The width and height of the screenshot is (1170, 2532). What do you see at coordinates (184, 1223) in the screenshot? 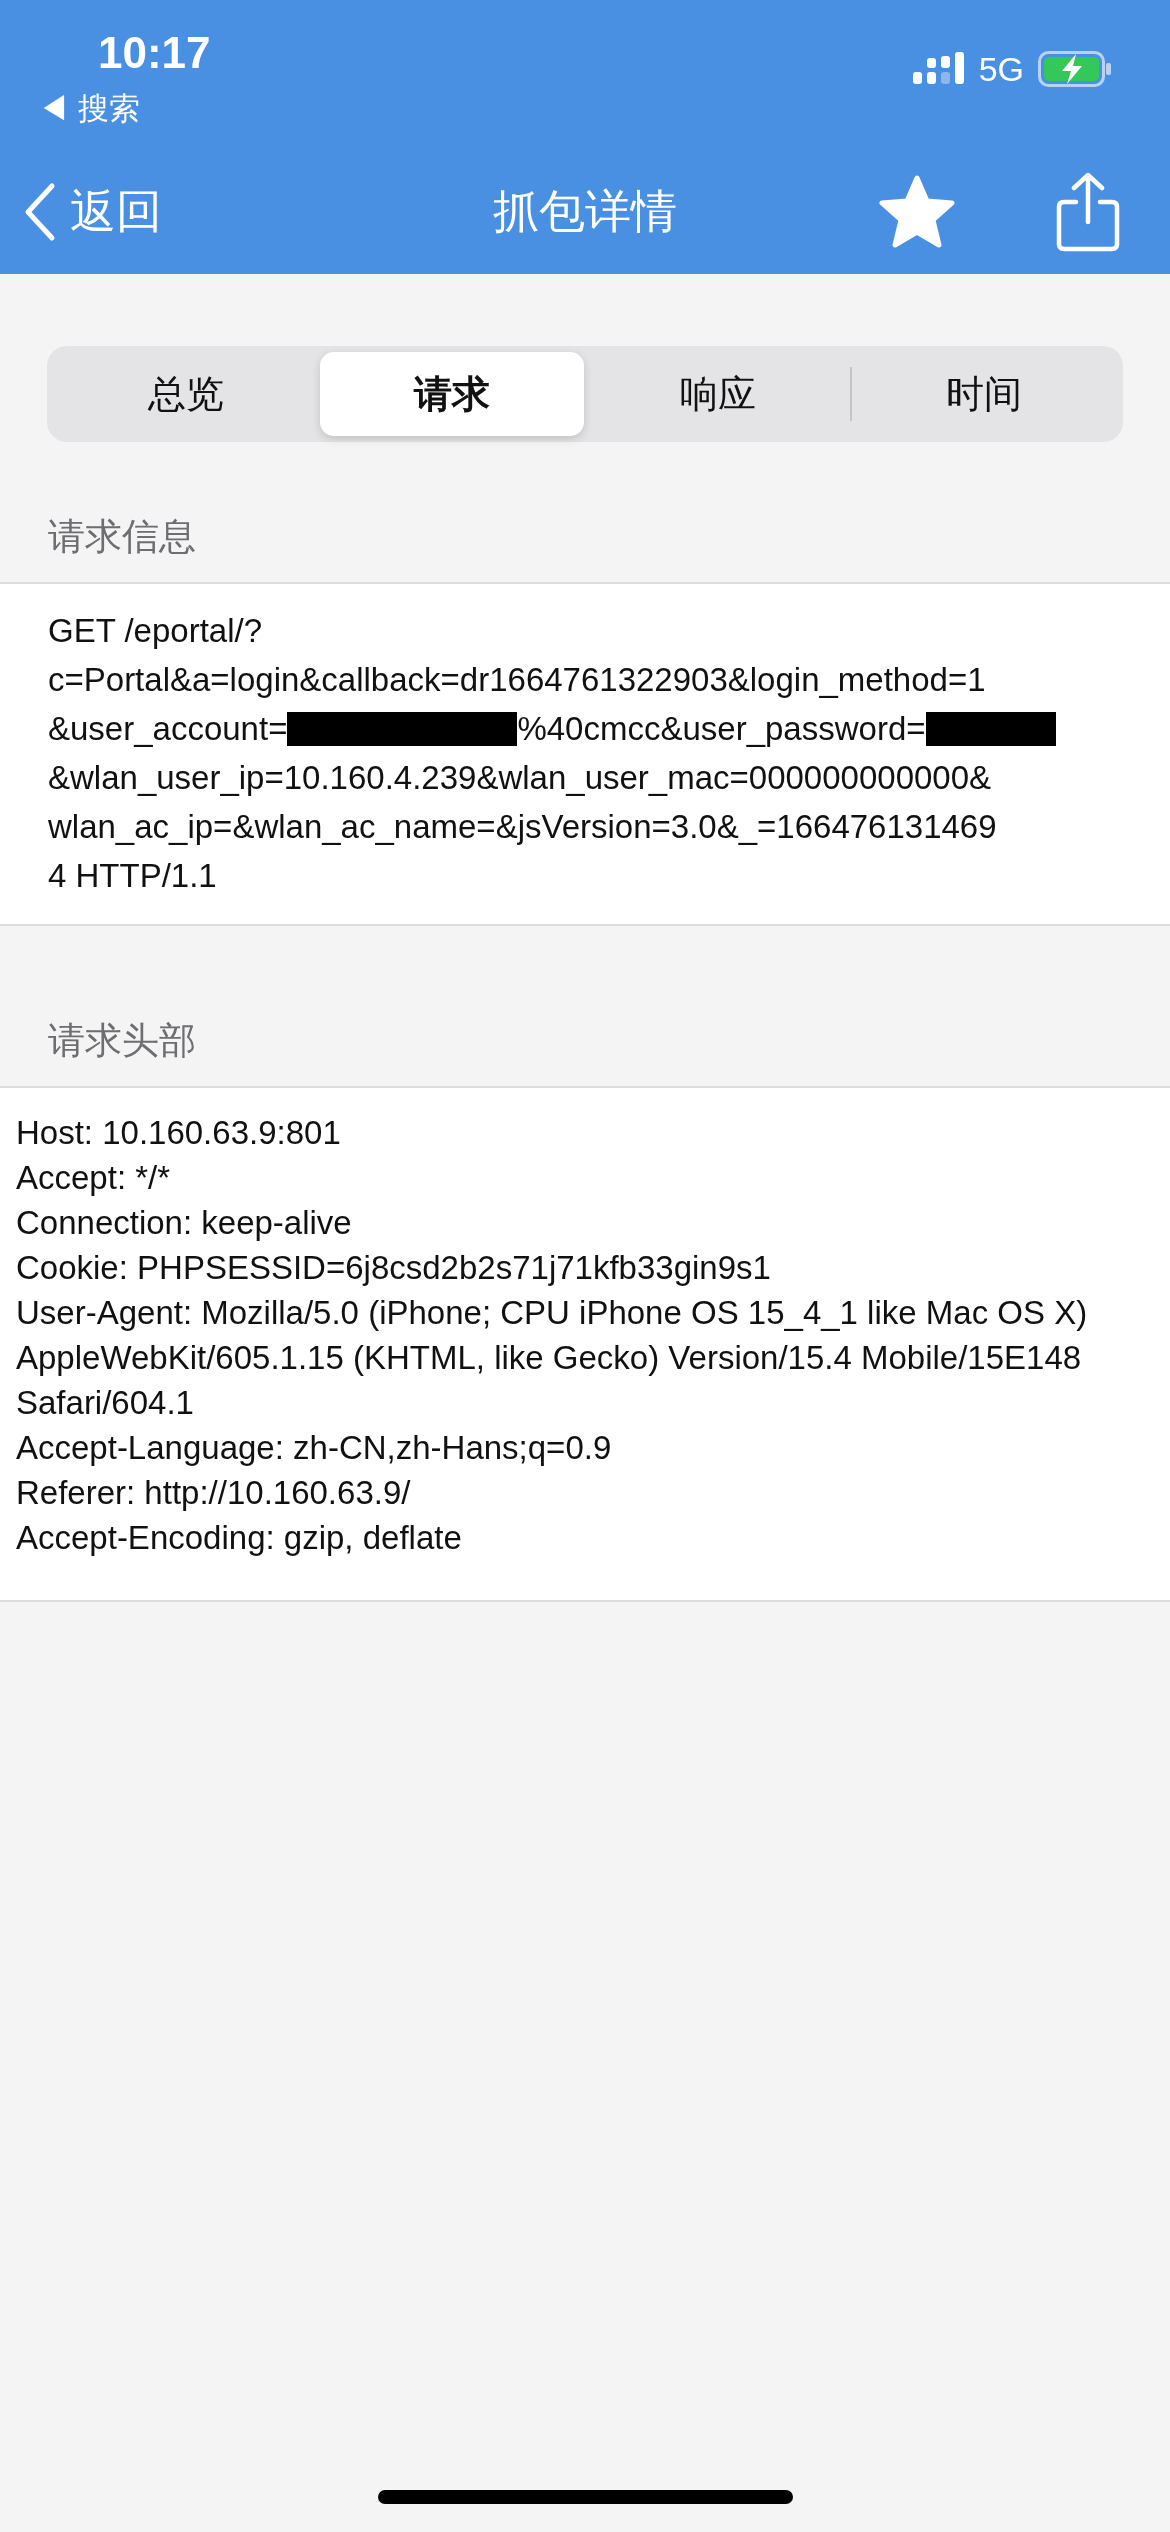
I see `header-line: Connection: keep-alive` at bounding box center [184, 1223].